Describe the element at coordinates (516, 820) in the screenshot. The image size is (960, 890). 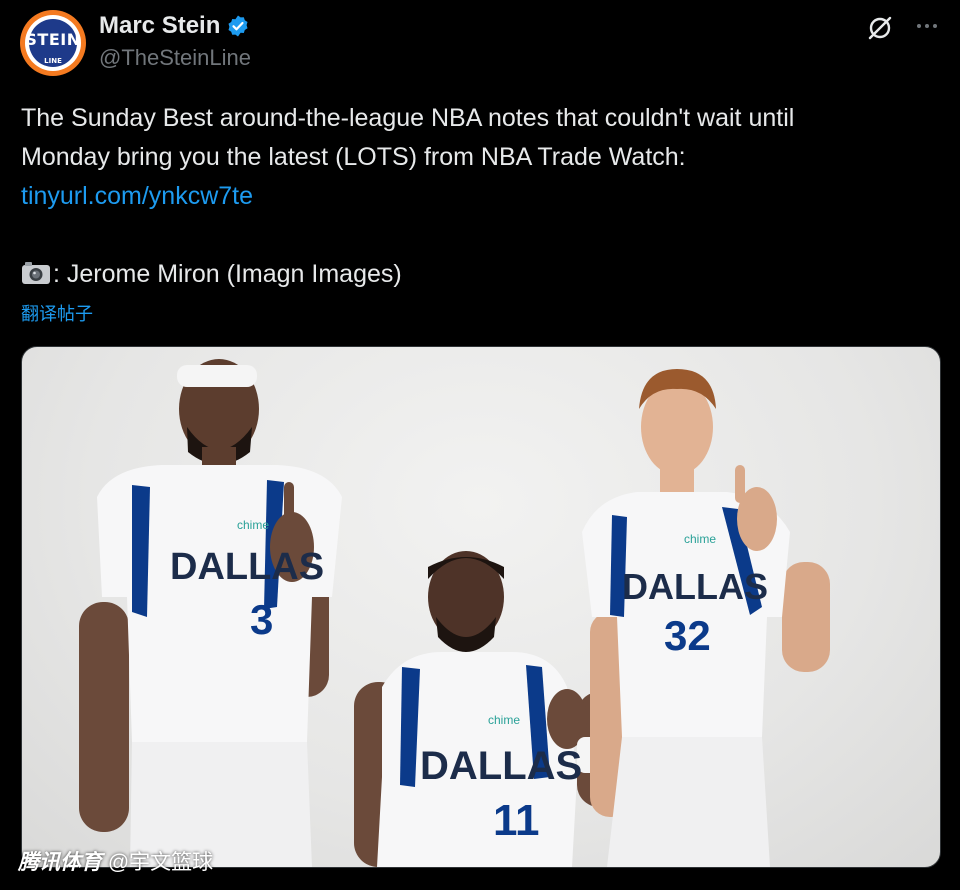
I see `player-middle-number: 11` at that location.